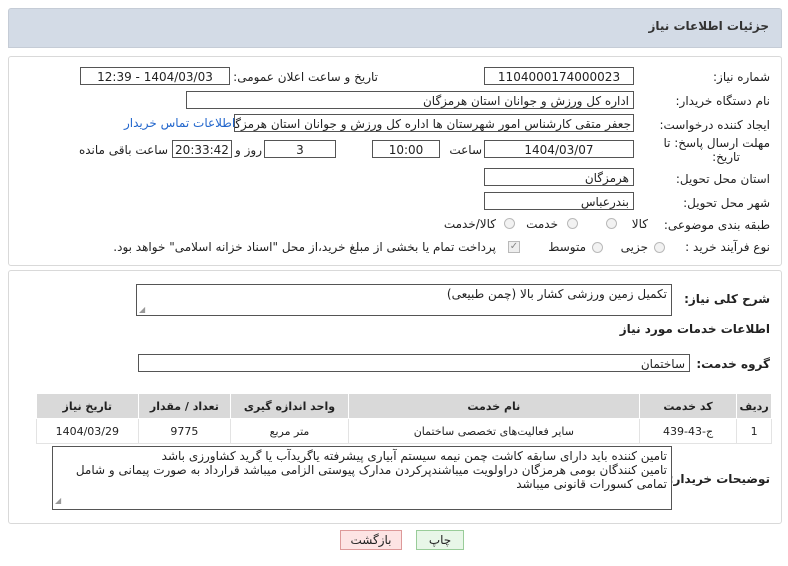 This screenshot has width=788, height=566. Describe the element at coordinates (719, 479) in the screenshot. I see `notes-label: توضیحات خریدار:` at that location.